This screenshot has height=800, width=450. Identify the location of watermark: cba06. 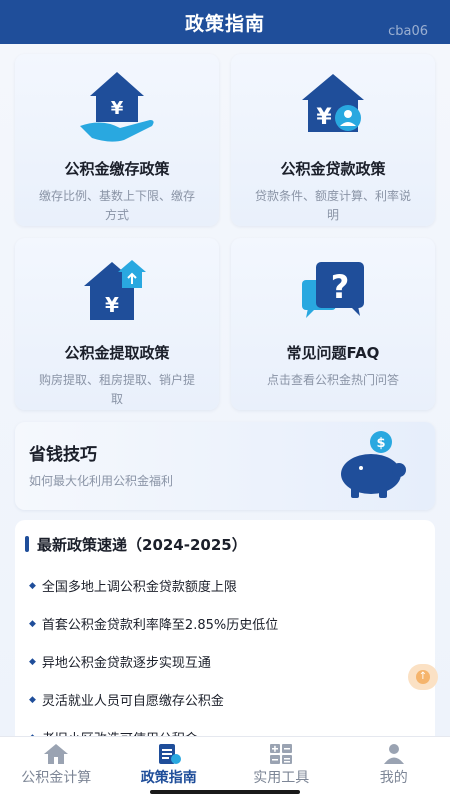
(408, 31).